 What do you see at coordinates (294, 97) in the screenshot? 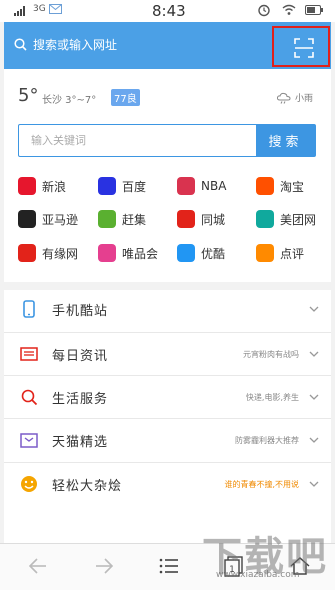
I see `weather-condition: 小雨` at bounding box center [294, 97].